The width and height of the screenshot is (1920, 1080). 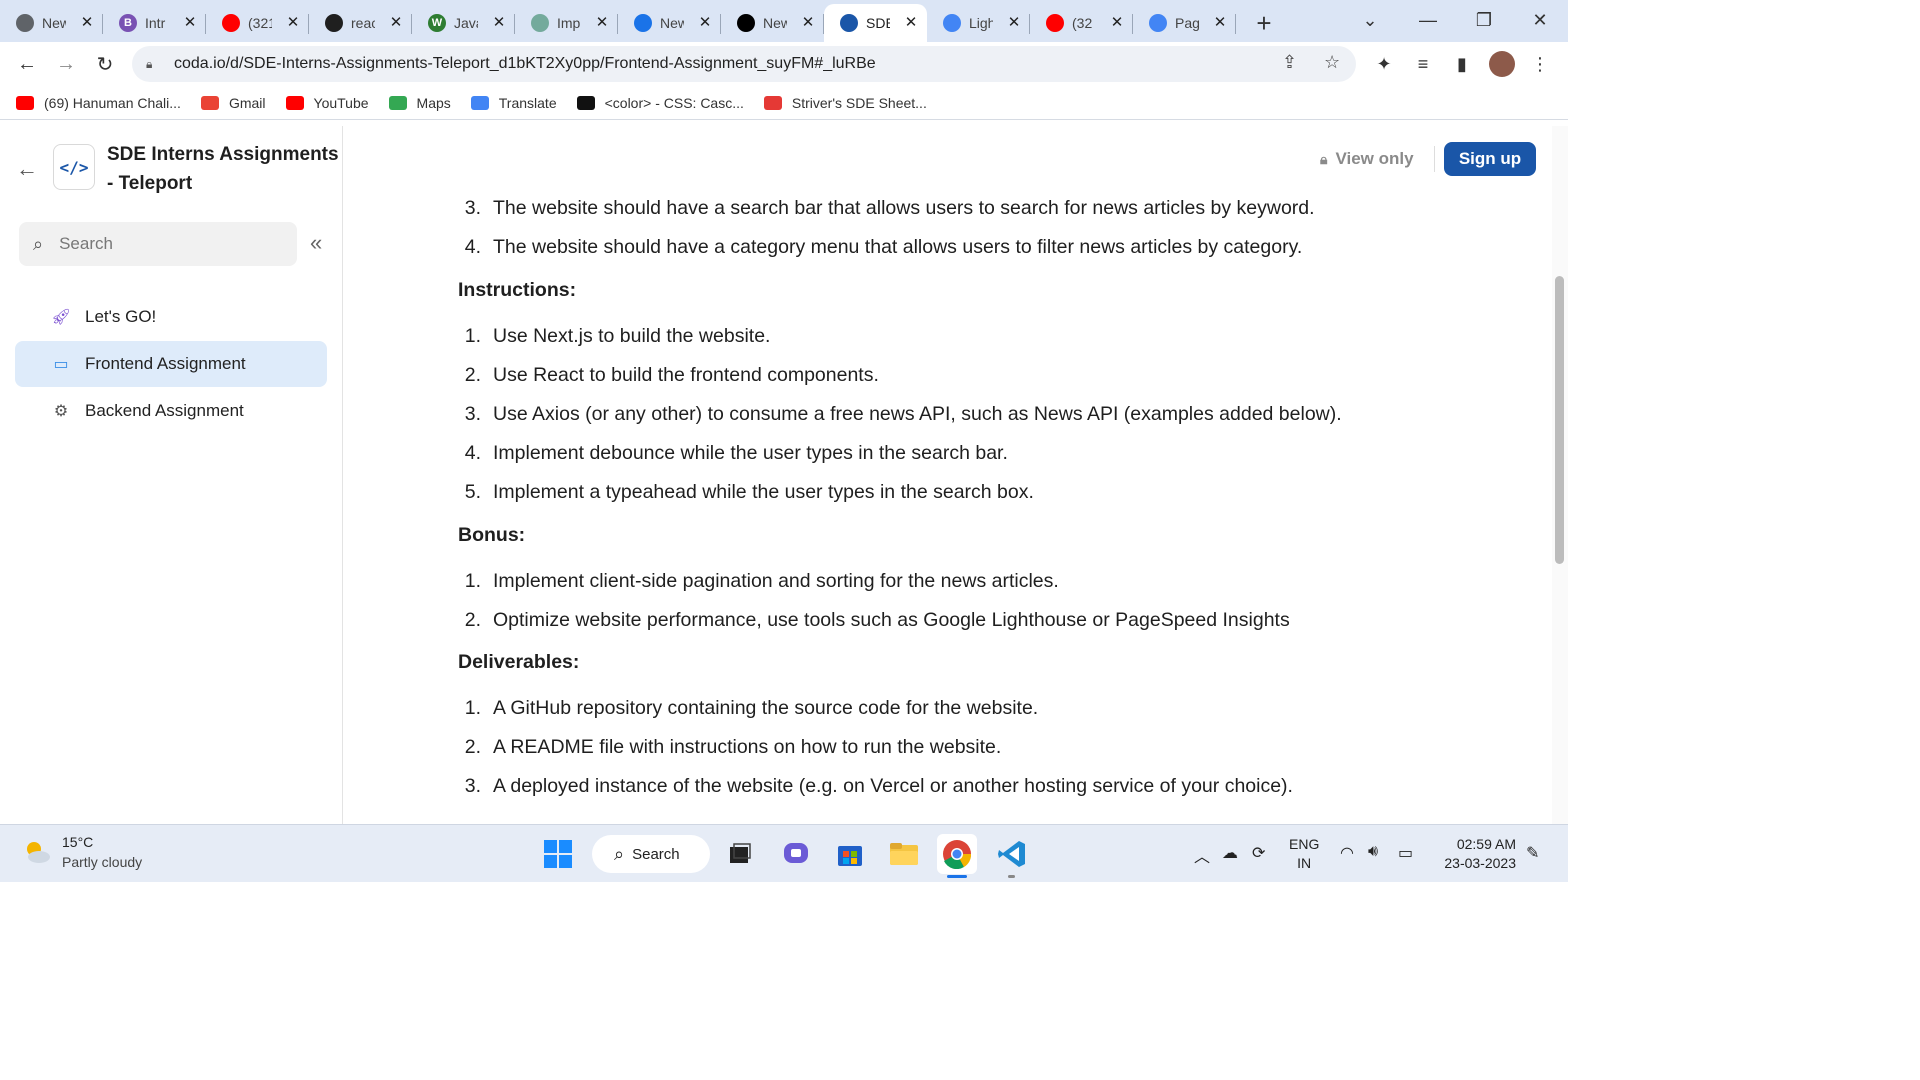 What do you see at coordinates (463, 23) in the screenshot?
I see `browser-tab: W Java ✕` at bounding box center [463, 23].